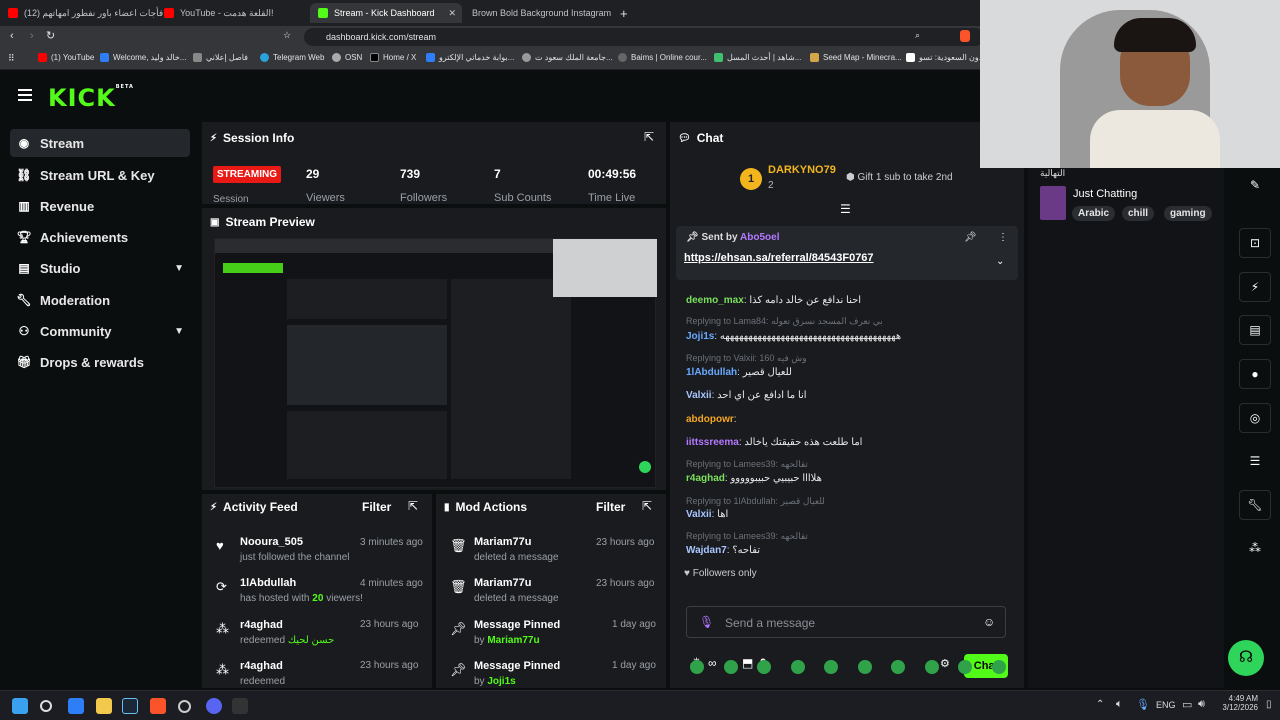 The image size is (1280, 720). Describe the element at coordinates (845, 209) in the screenshot. I see `collapse-leaderboard-icon: ☰` at that location.